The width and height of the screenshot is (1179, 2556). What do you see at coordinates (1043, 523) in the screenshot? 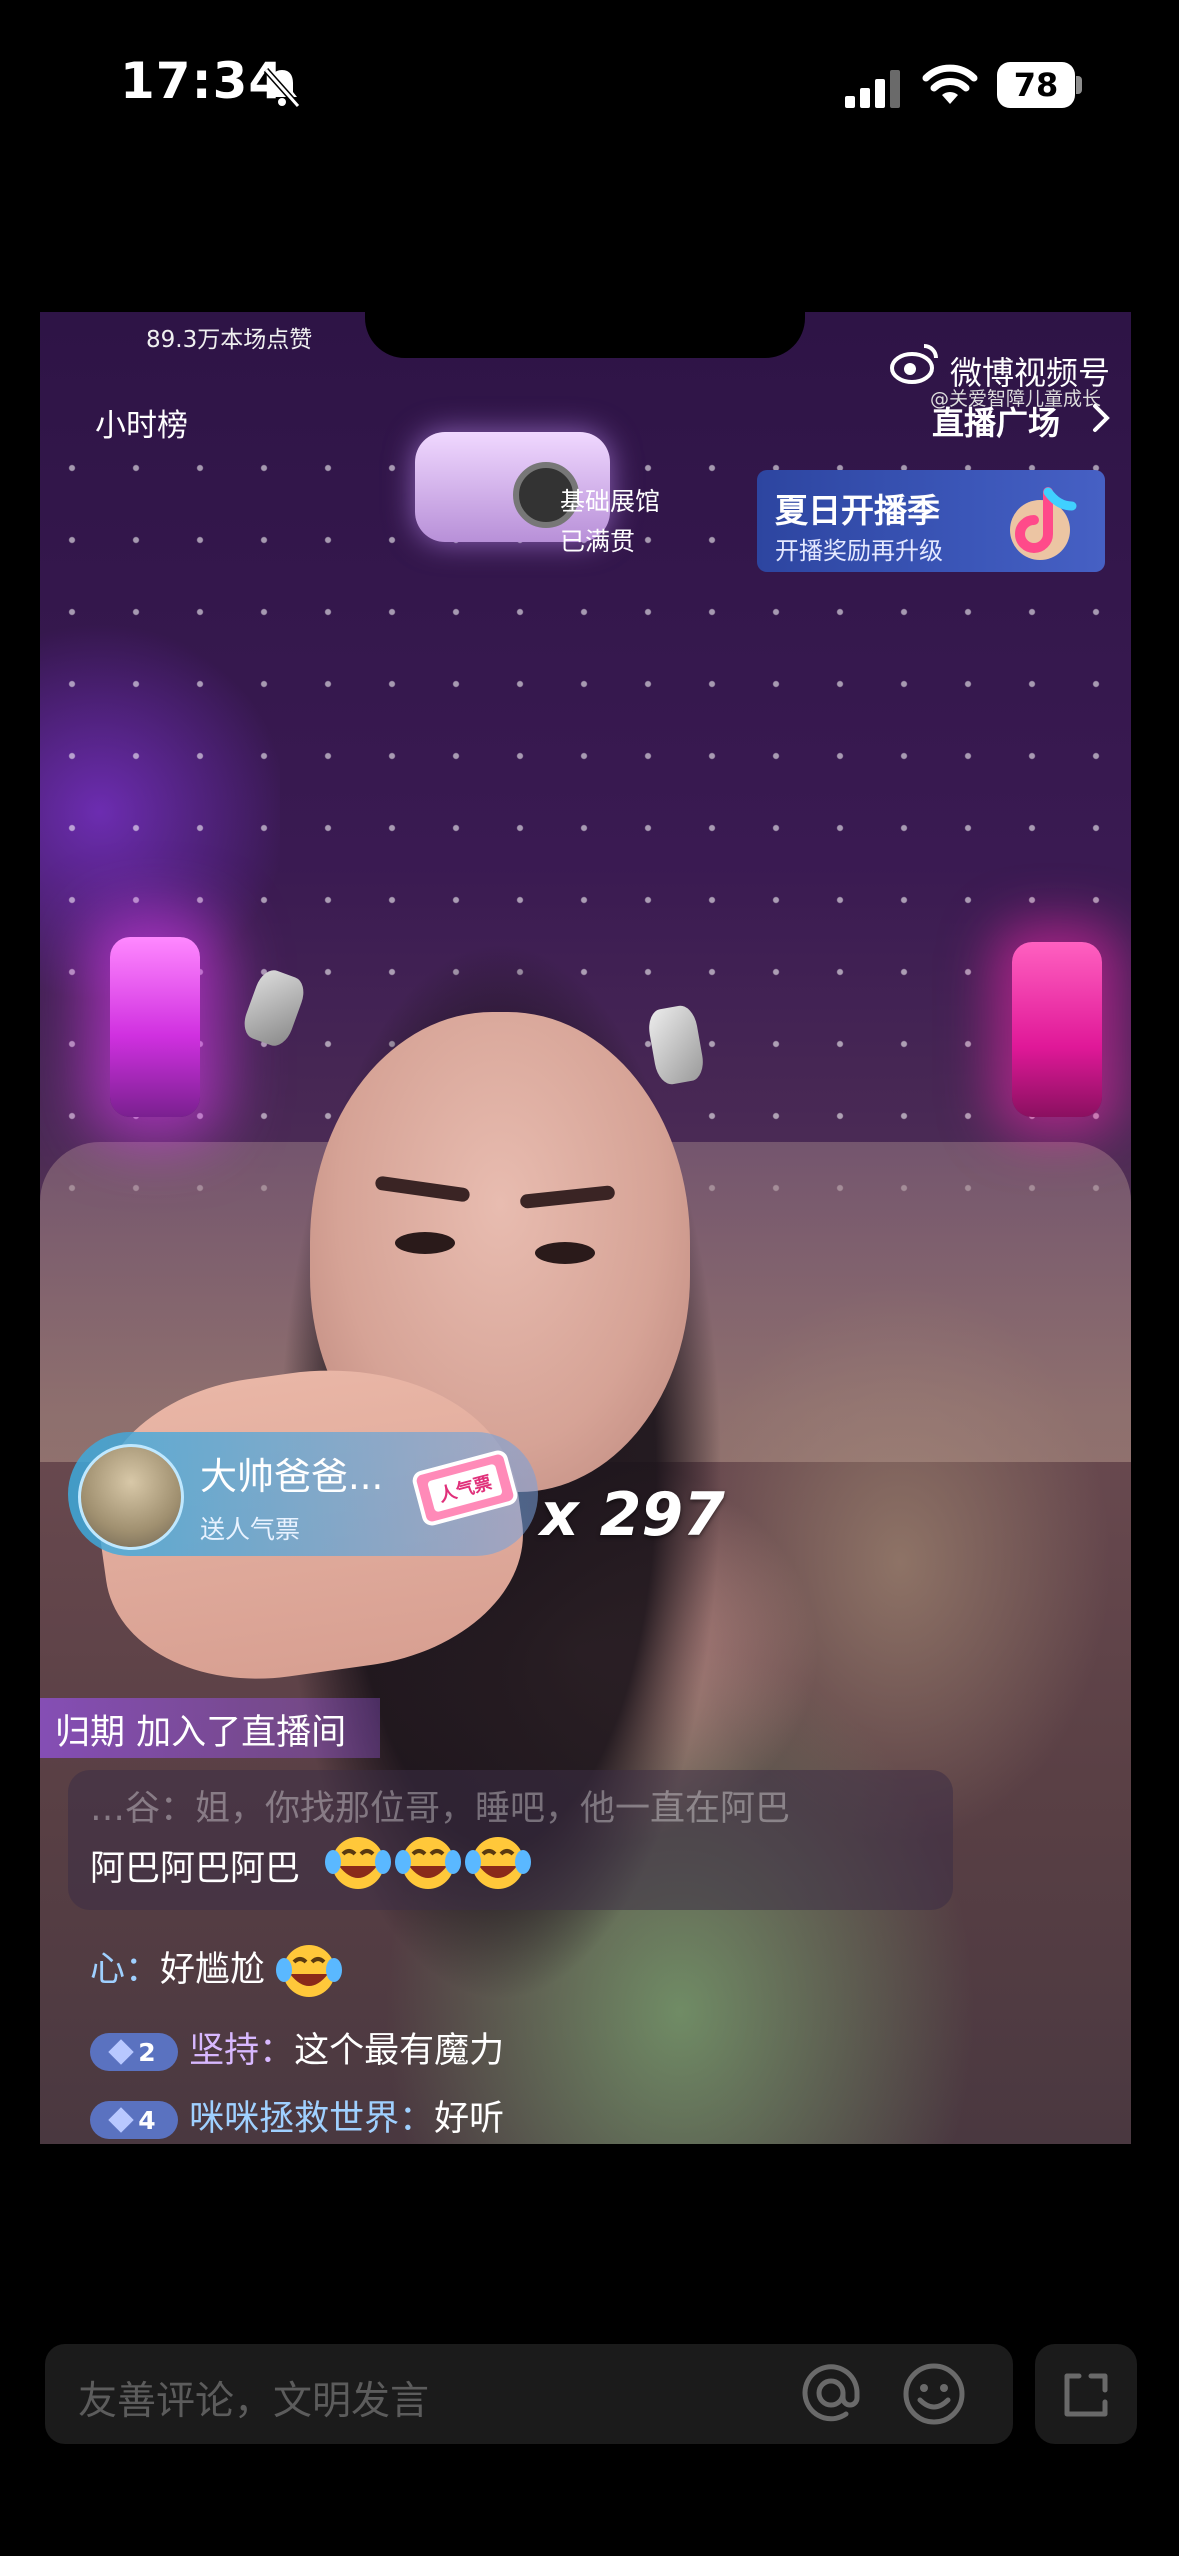
I see `music-note-logo-icon` at bounding box center [1043, 523].